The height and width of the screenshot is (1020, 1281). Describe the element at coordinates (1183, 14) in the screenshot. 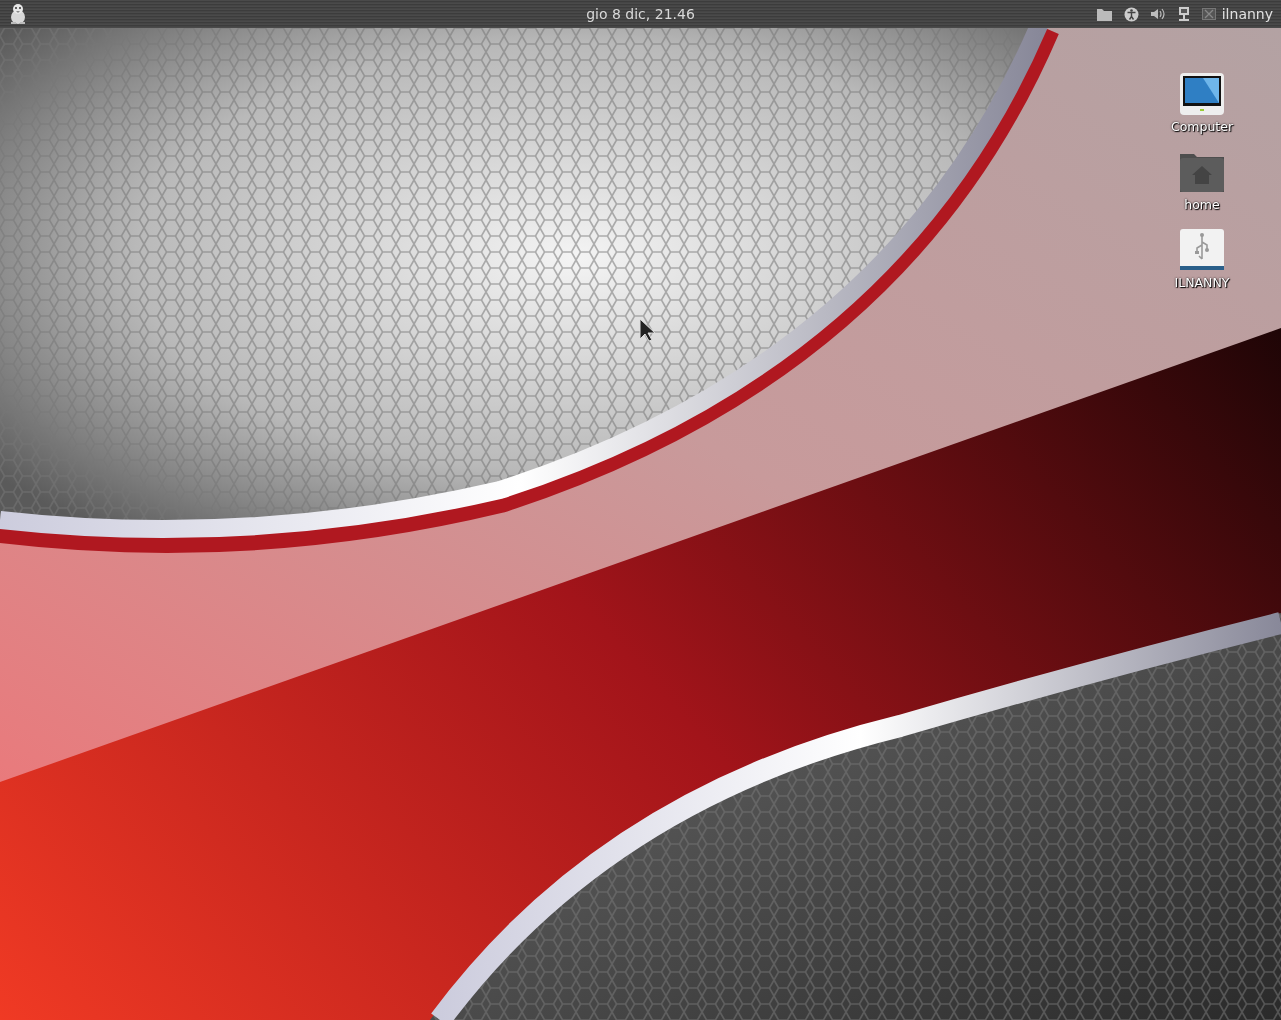

I see `network-icon` at that location.